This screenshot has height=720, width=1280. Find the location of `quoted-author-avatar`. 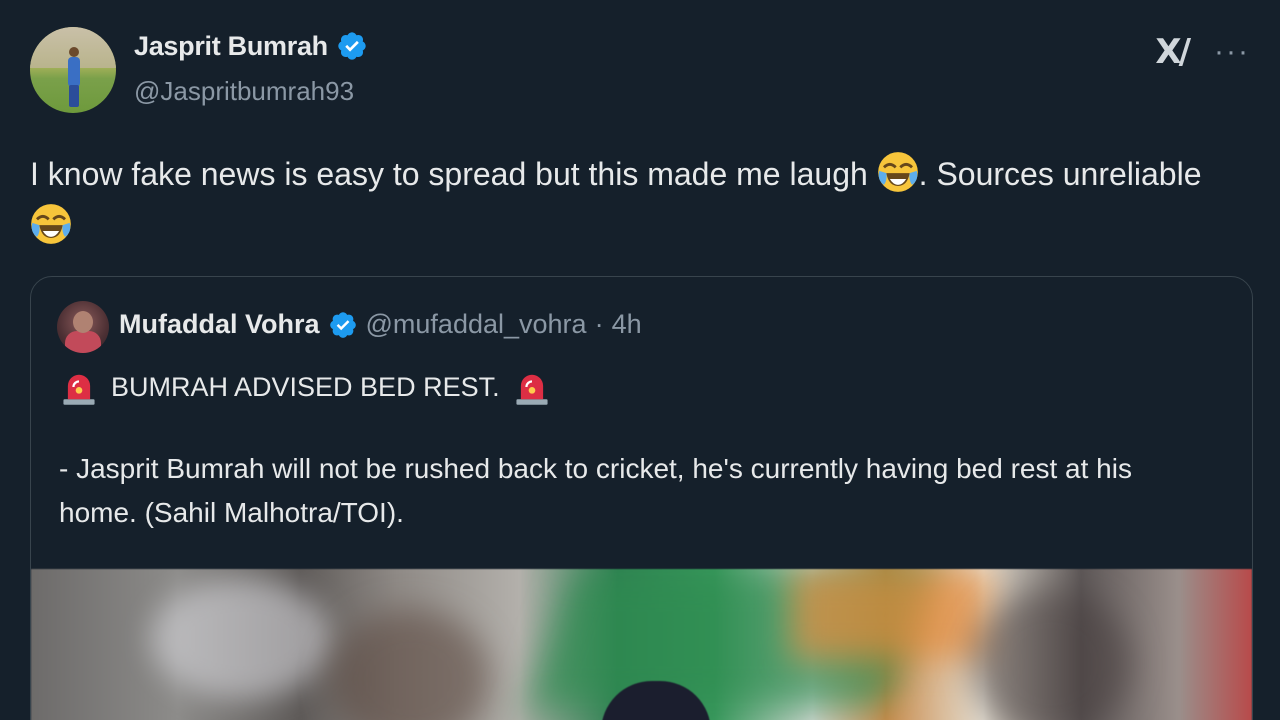

quoted-author-avatar is located at coordinates (83, 327).